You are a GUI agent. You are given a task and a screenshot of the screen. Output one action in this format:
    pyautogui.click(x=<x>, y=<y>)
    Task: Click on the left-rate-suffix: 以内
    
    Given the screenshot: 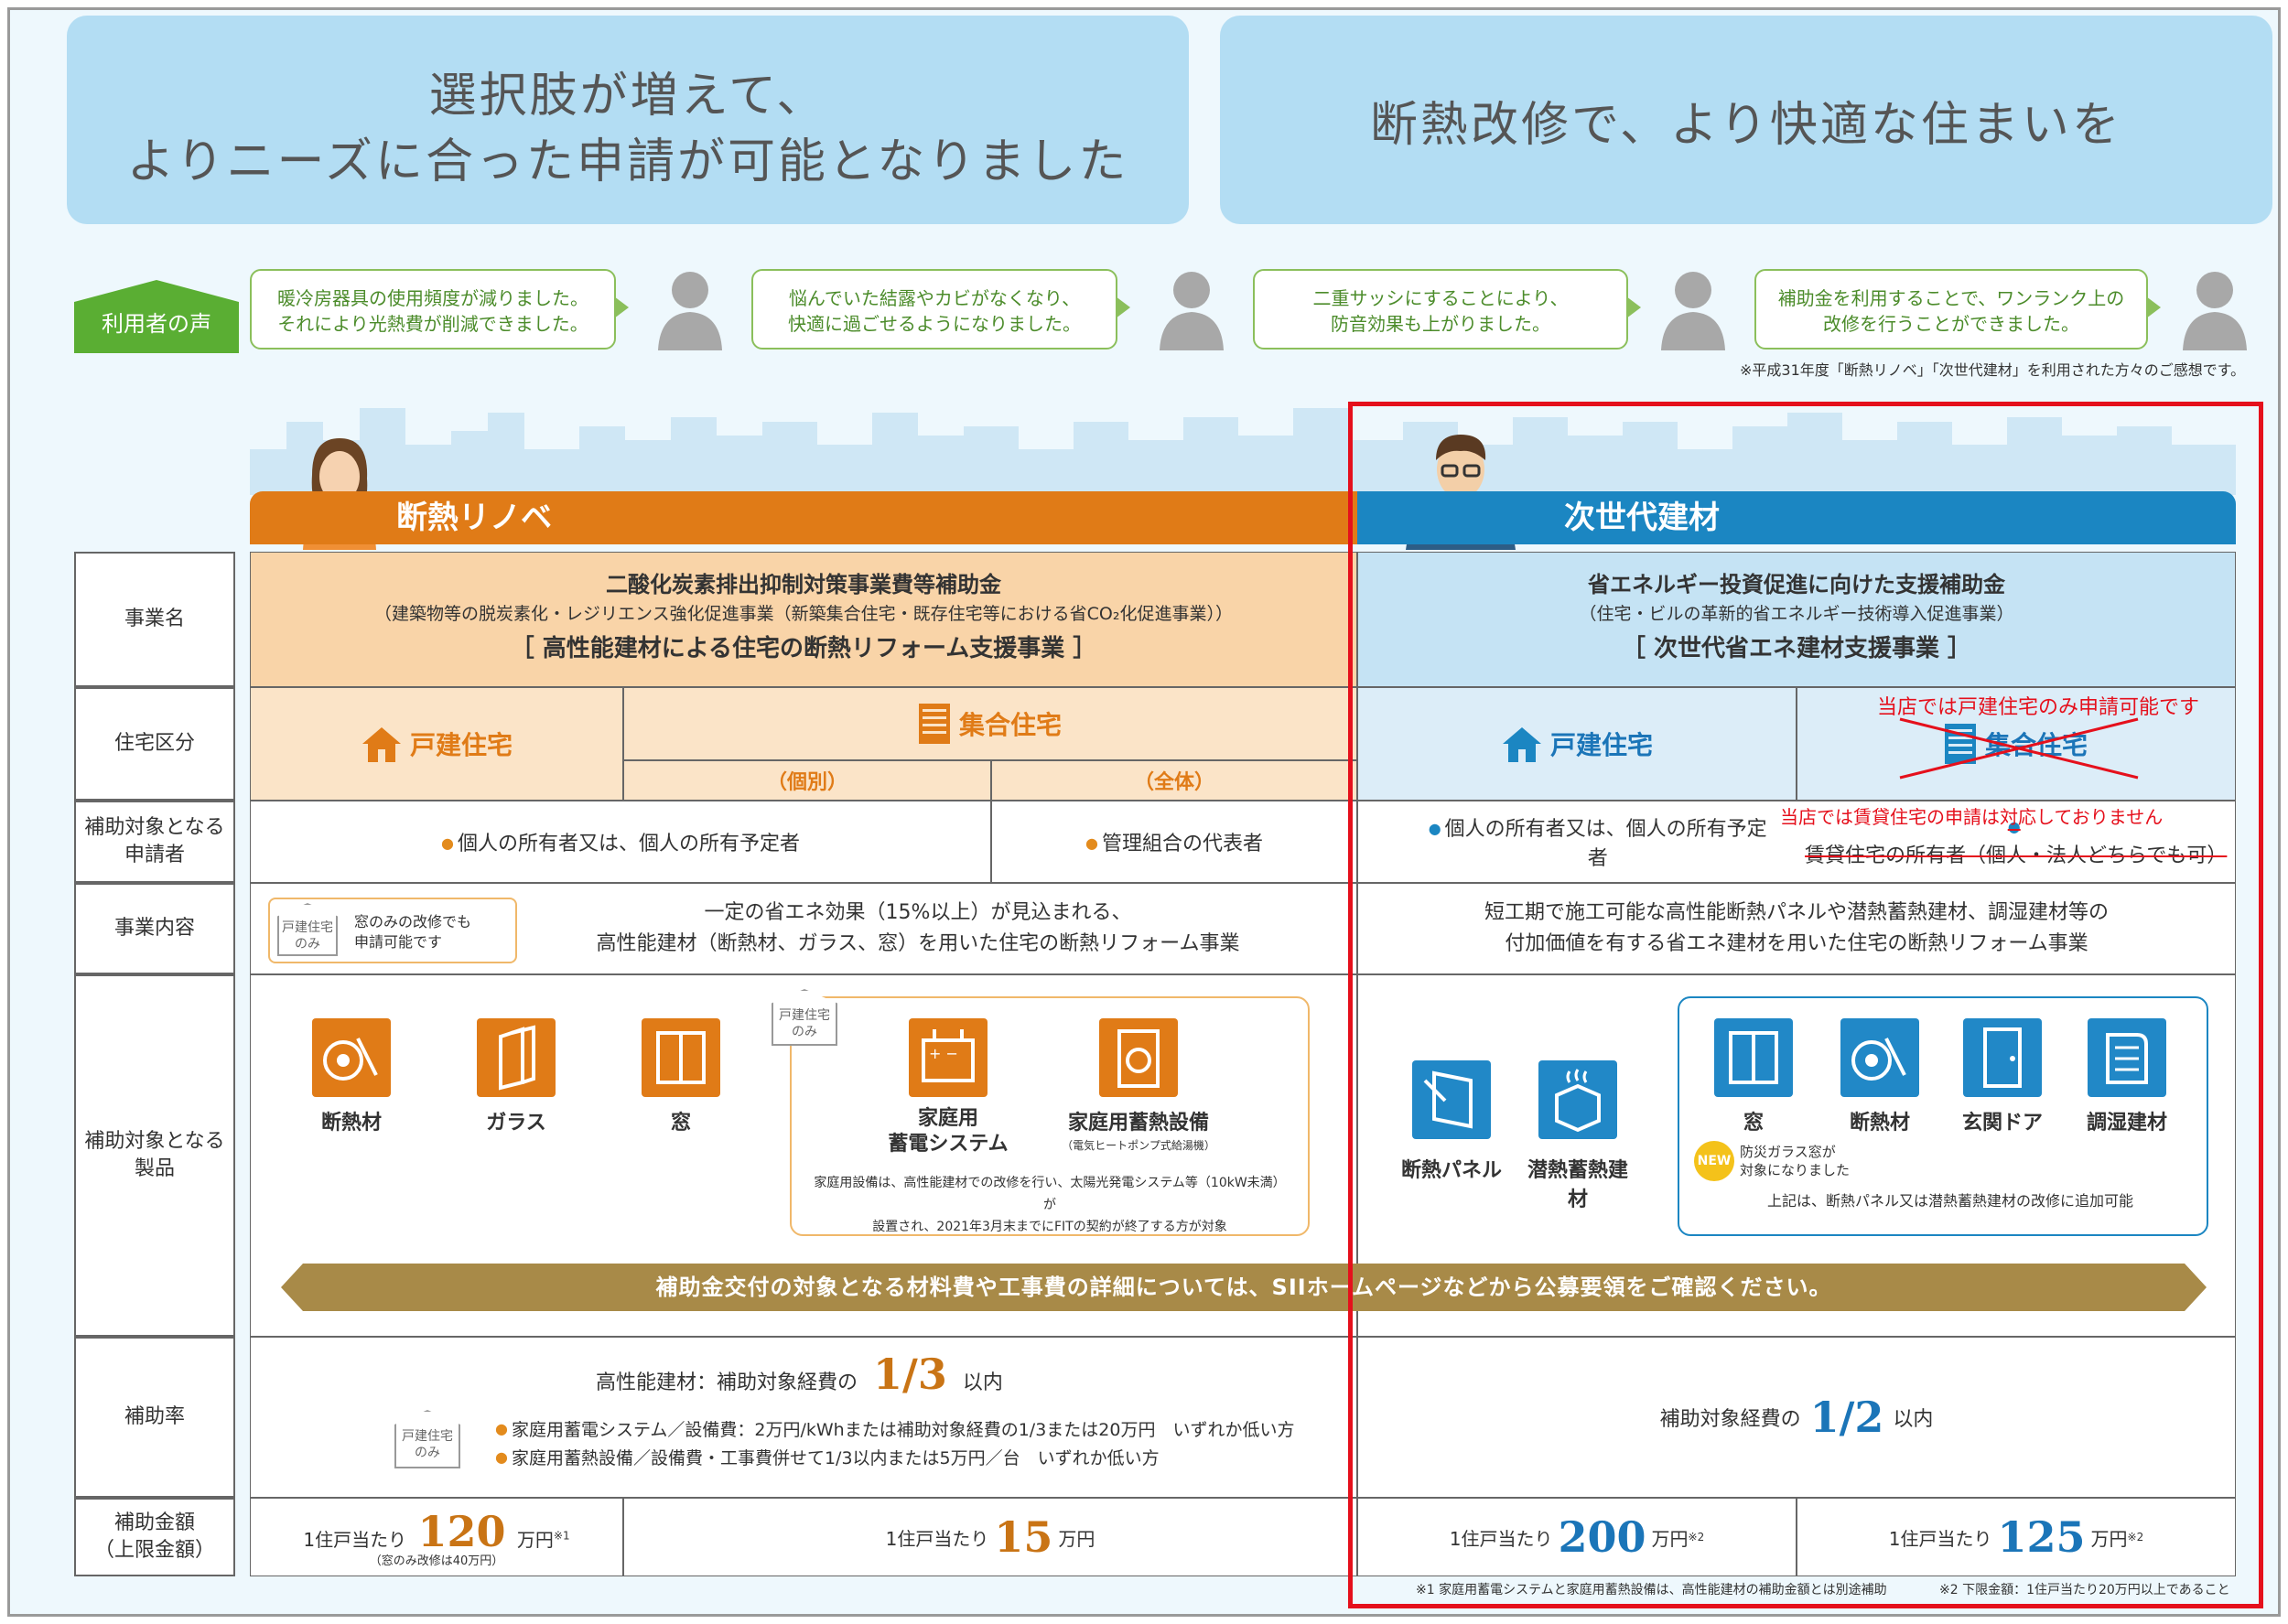 What is the action you would take?
    pyautogui.click(x=983, y=1382)
    